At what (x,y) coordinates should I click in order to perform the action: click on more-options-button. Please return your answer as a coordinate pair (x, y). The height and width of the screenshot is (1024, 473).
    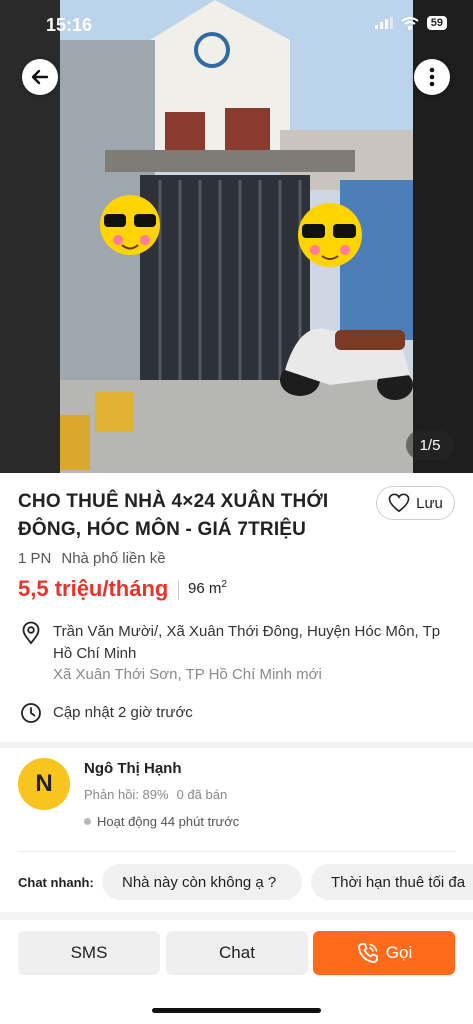
    Looking at the image, I should click on (432, 77).